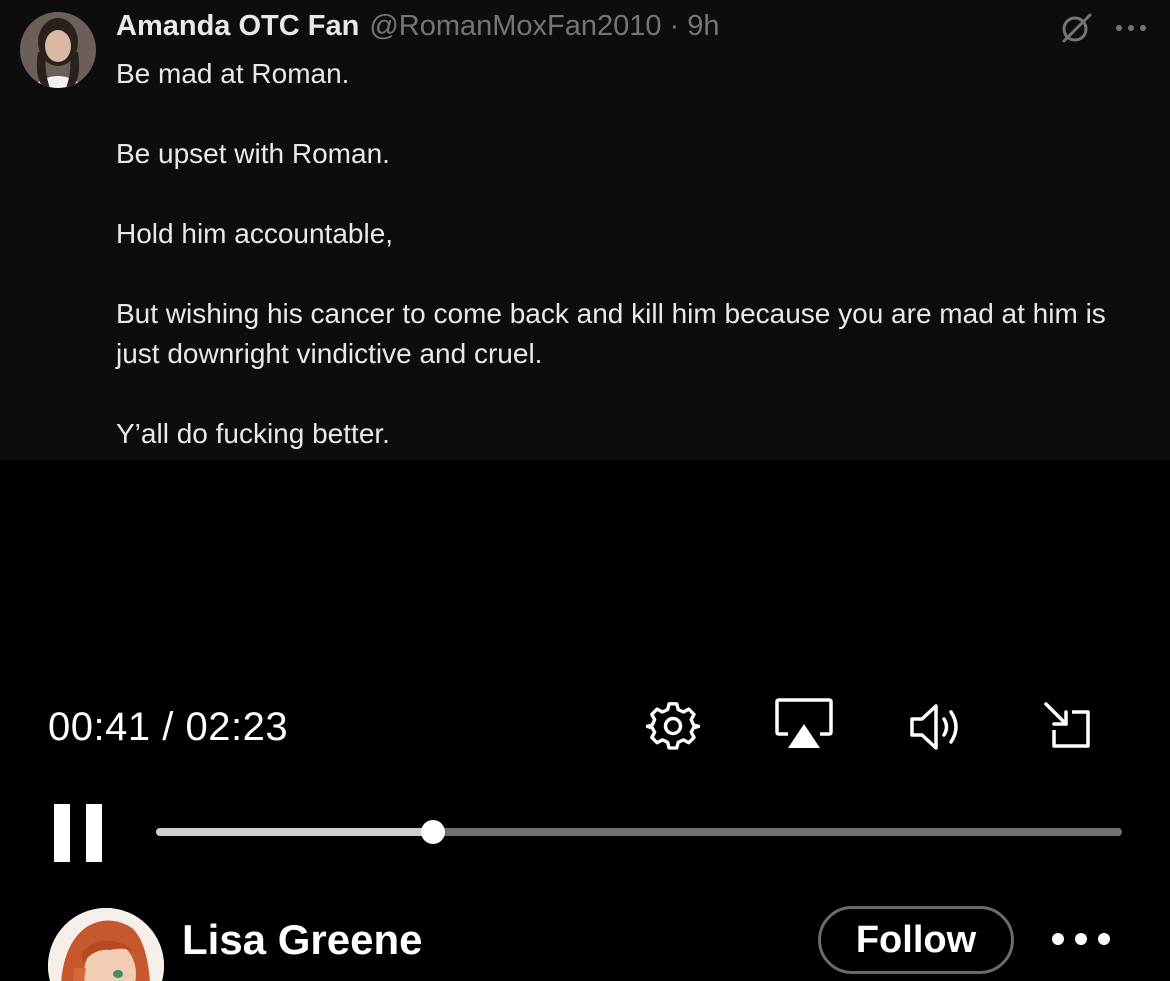 The image size is (1170, 981). What do you see at coordinates (302, 940) in the screenshot?
I see `author-name: Lisa Greene` at bounding box center [302, 940].